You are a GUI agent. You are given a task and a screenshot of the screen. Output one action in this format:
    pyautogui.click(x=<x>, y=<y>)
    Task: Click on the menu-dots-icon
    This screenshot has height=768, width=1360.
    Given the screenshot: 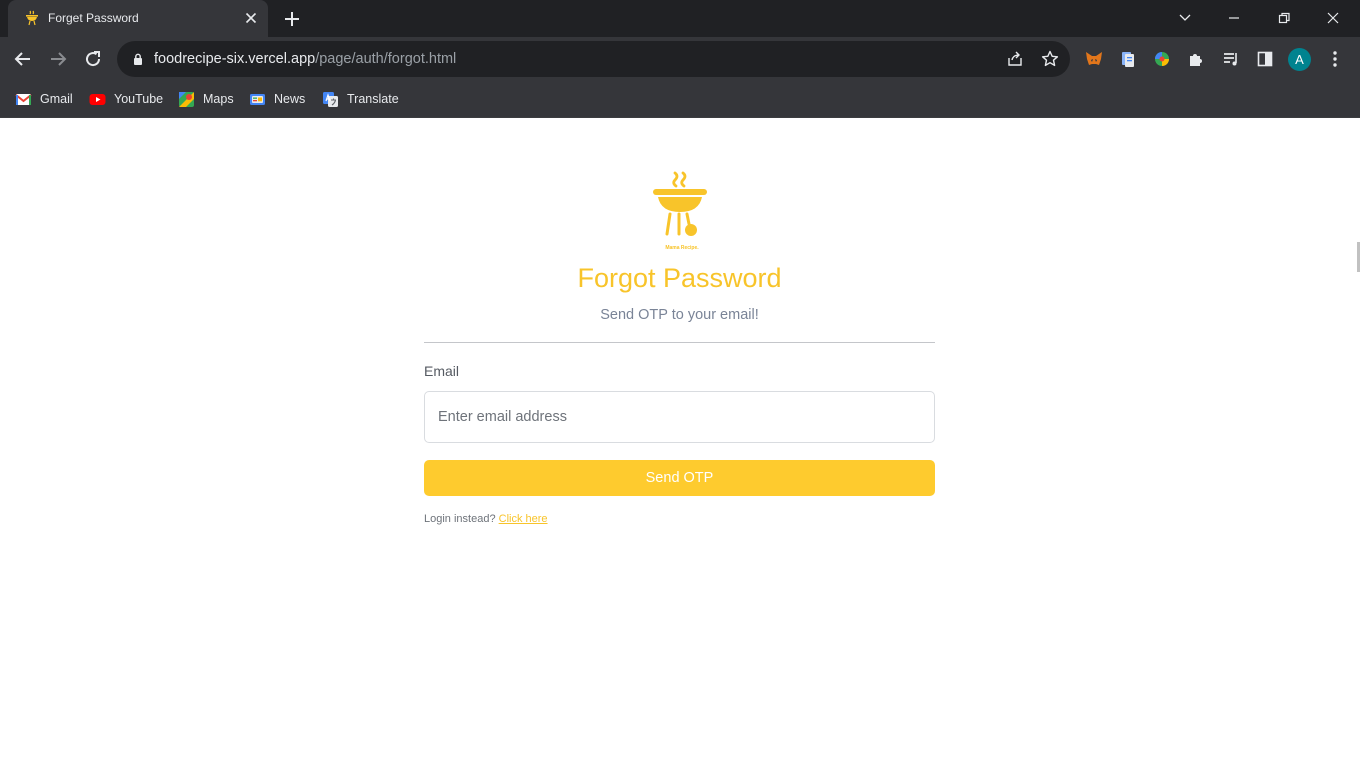 What is the action you would take?
    pyautogui.click(x=1335, y=59)
    